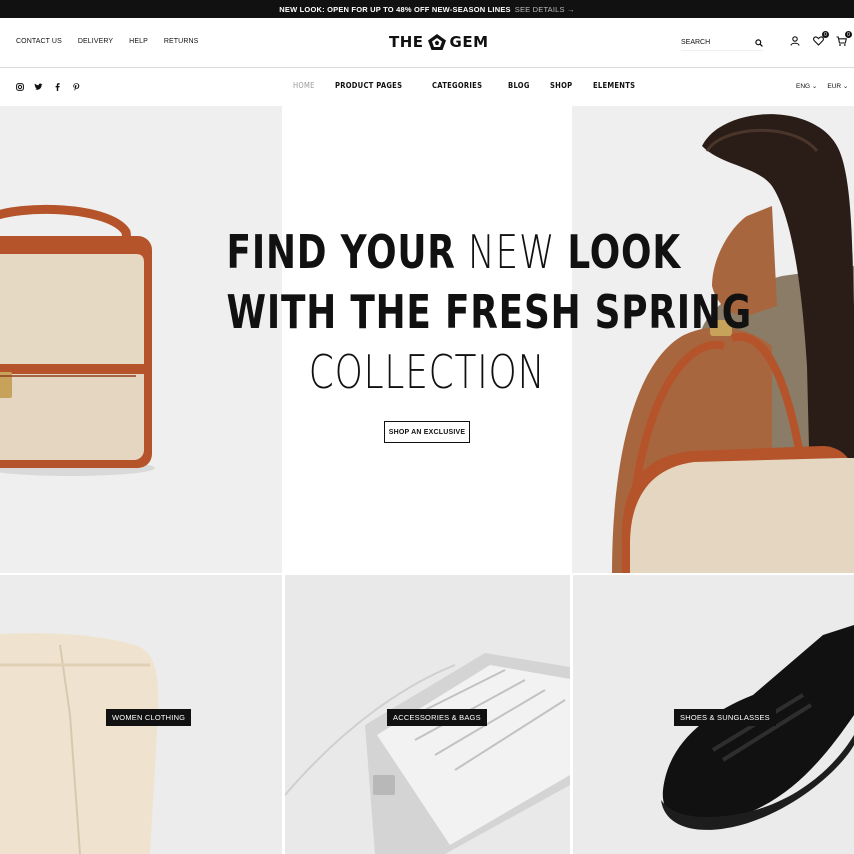 Image resolution: width=854 pixels, height=854 pixels. Describe the element at coordinates (848, 34) in the screenshot. I see `cart-count-badge: 0` at that location.